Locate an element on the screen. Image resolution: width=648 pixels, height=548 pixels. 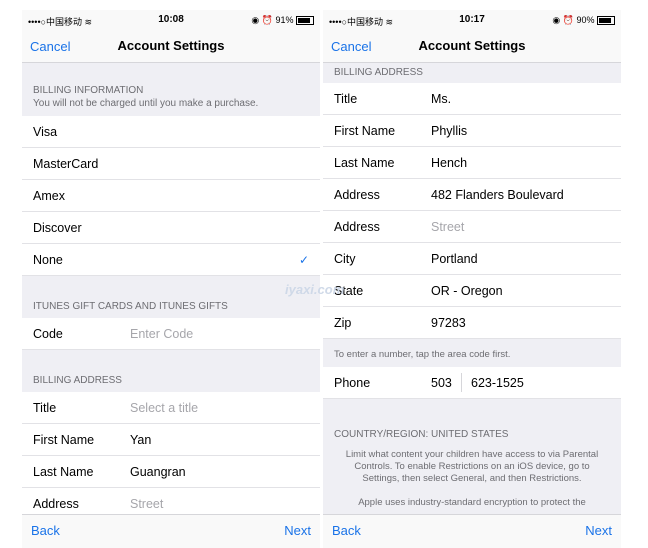
status-right: ◉ ⏰ 91% is located at coordinates (282, 20).